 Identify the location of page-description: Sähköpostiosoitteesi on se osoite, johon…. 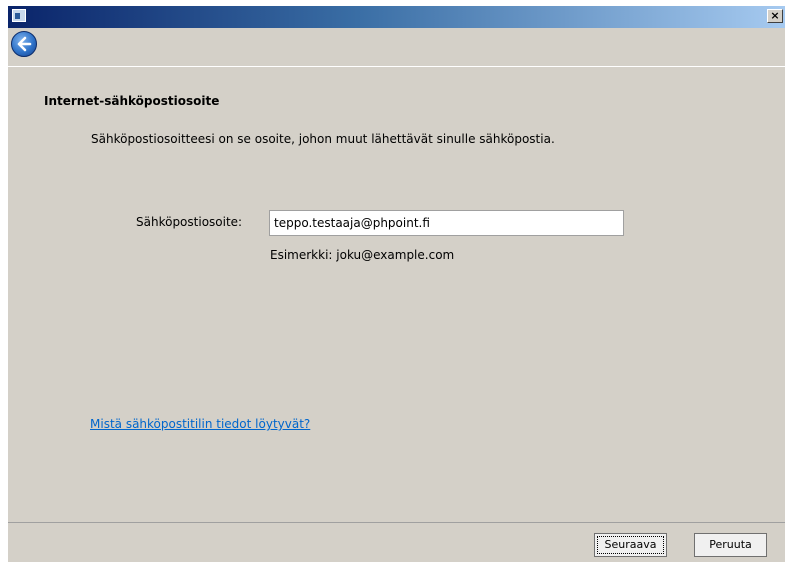
(323, 139).